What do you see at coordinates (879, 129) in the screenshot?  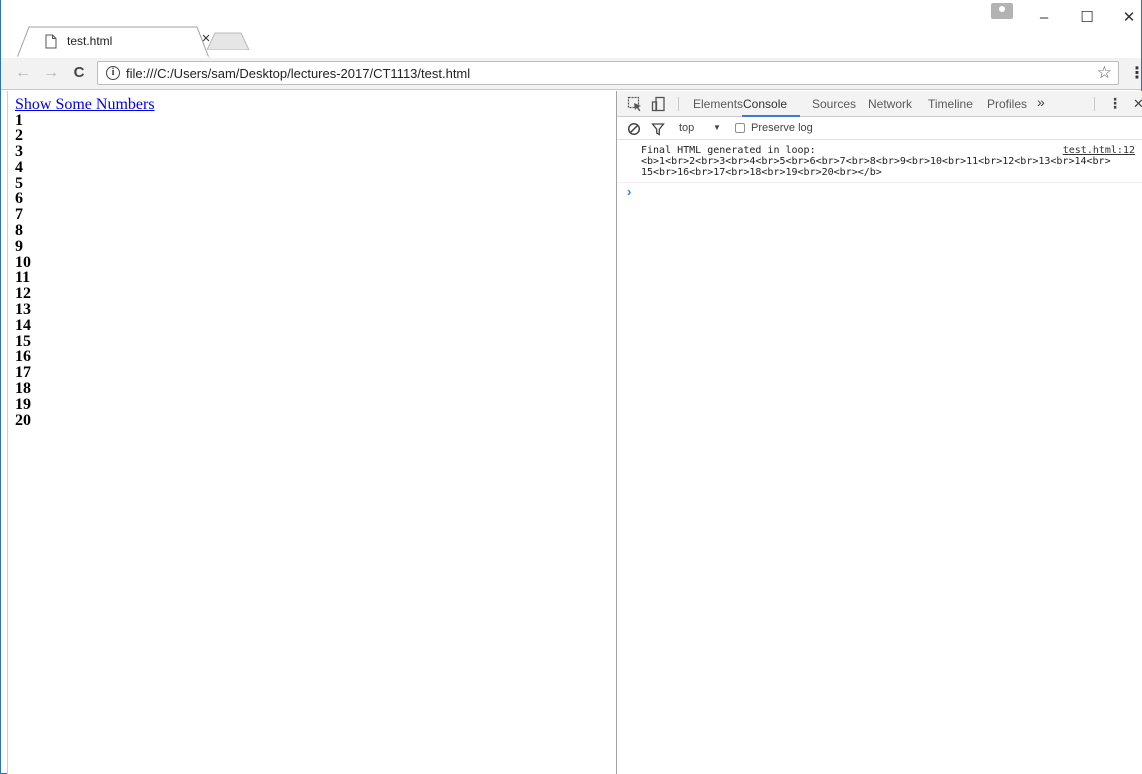 I see `console-filter-bar: top ▼ Preserve log` at bounding box center [879, 129].